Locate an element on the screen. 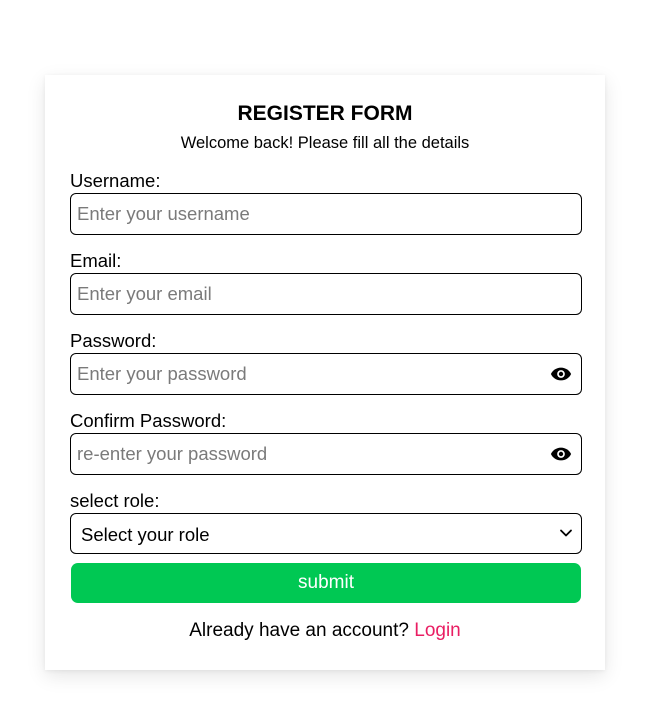 This screenshot has height=712, width=651. form-title: REGISTER FORM is located at coordinates (325, 113).